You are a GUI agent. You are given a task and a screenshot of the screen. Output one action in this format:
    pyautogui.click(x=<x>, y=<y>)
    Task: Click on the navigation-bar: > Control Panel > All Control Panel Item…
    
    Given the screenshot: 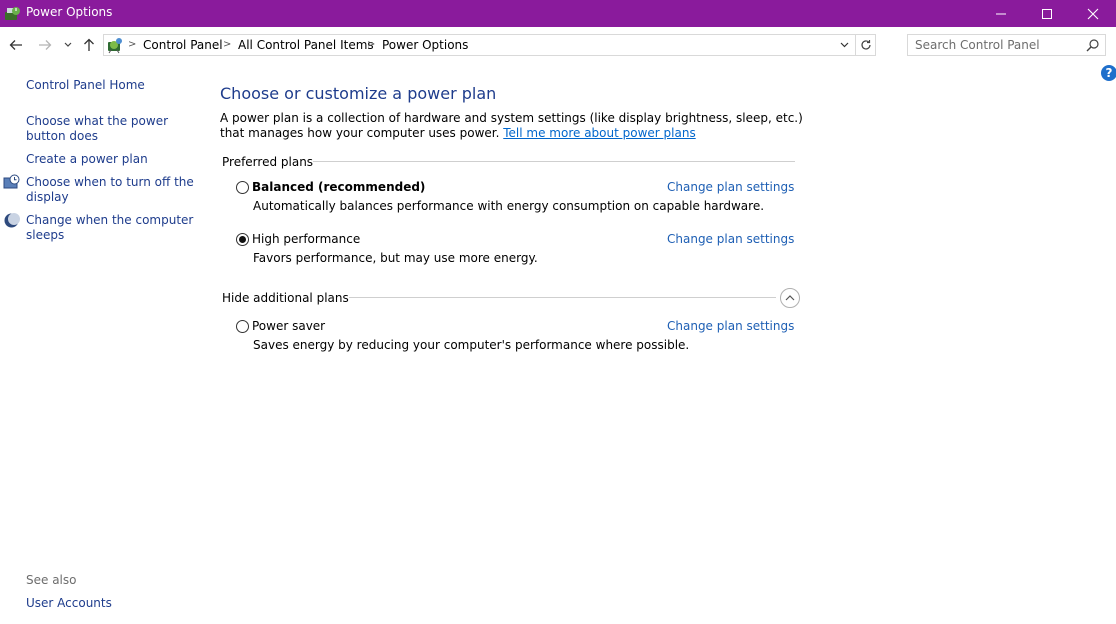 What is the action you would take?
    pyautogui.click(x=558, y=45)
    